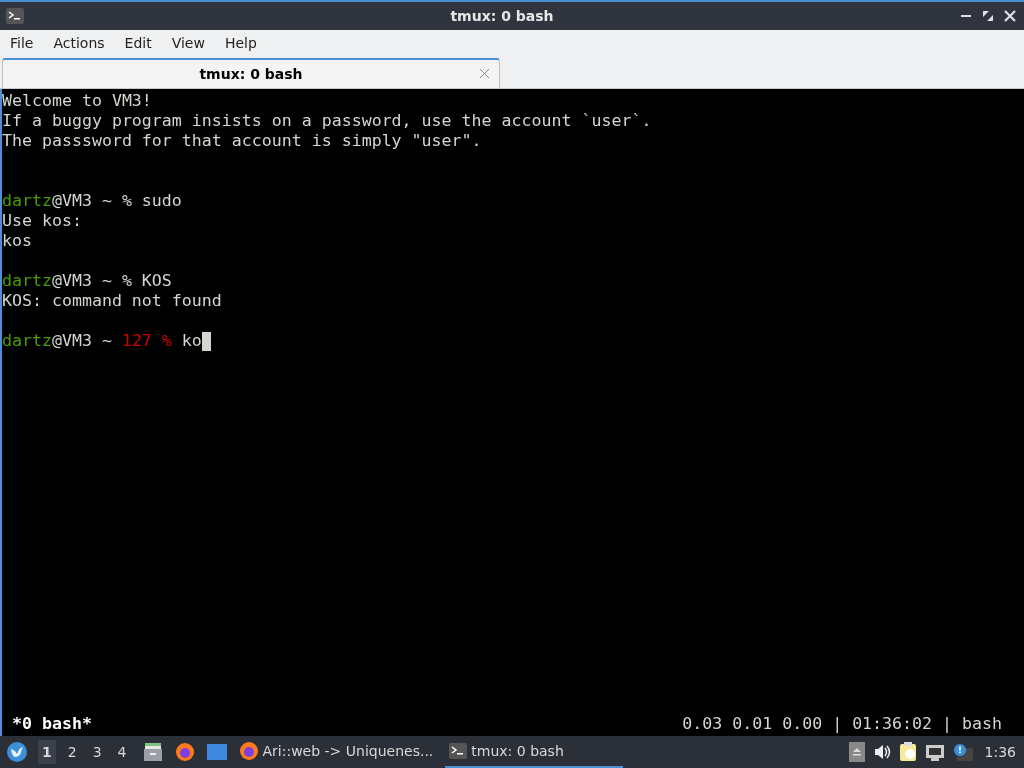 Image resolution: width=1024 pixels, height=768 pixels. What do you see at coordinates (1000, 752) in the screenshot?
I see `clock: 1:36` at bounding box center [1000, 752].